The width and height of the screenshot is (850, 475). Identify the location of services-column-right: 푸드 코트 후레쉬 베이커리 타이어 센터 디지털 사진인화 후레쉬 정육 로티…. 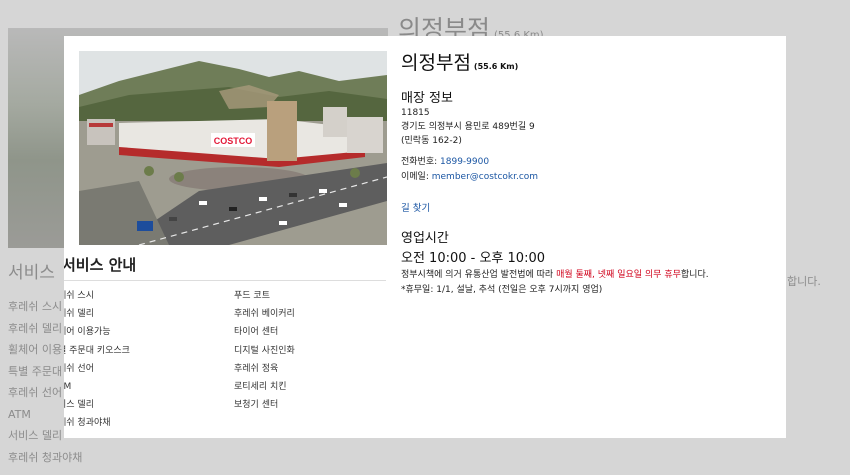
(264, 350).